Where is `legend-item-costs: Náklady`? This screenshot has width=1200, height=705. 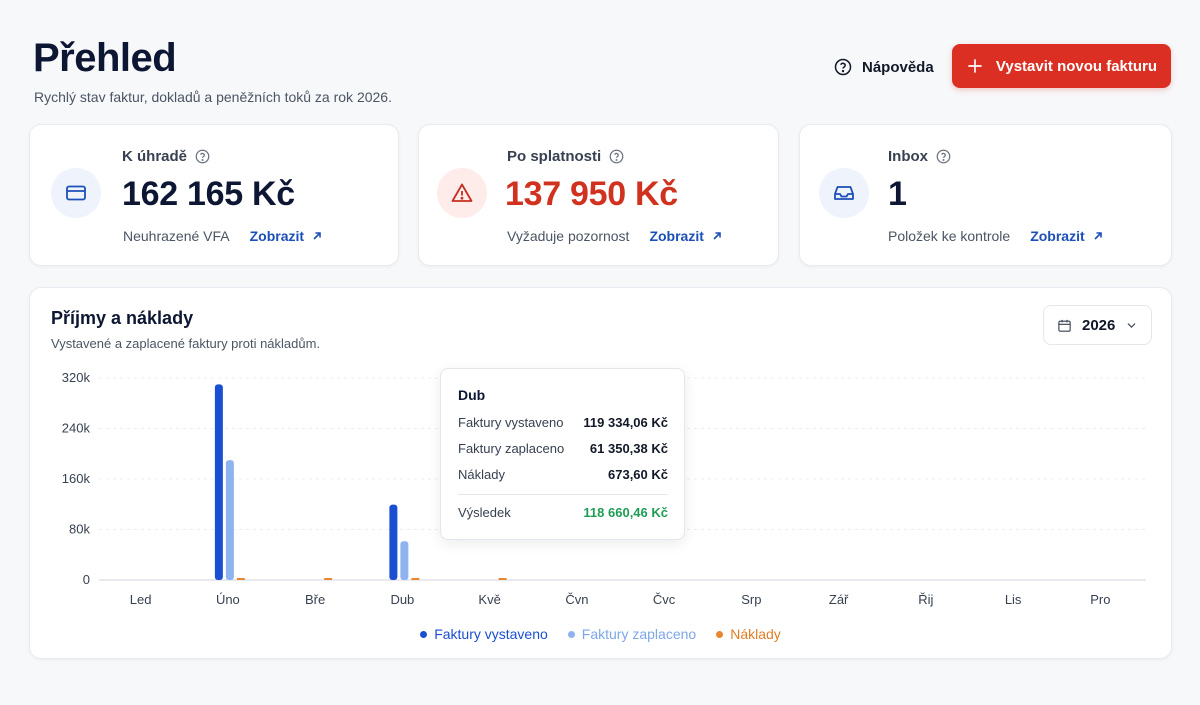
legend-item-costs: Náklady is located at coordinates (748, 634).